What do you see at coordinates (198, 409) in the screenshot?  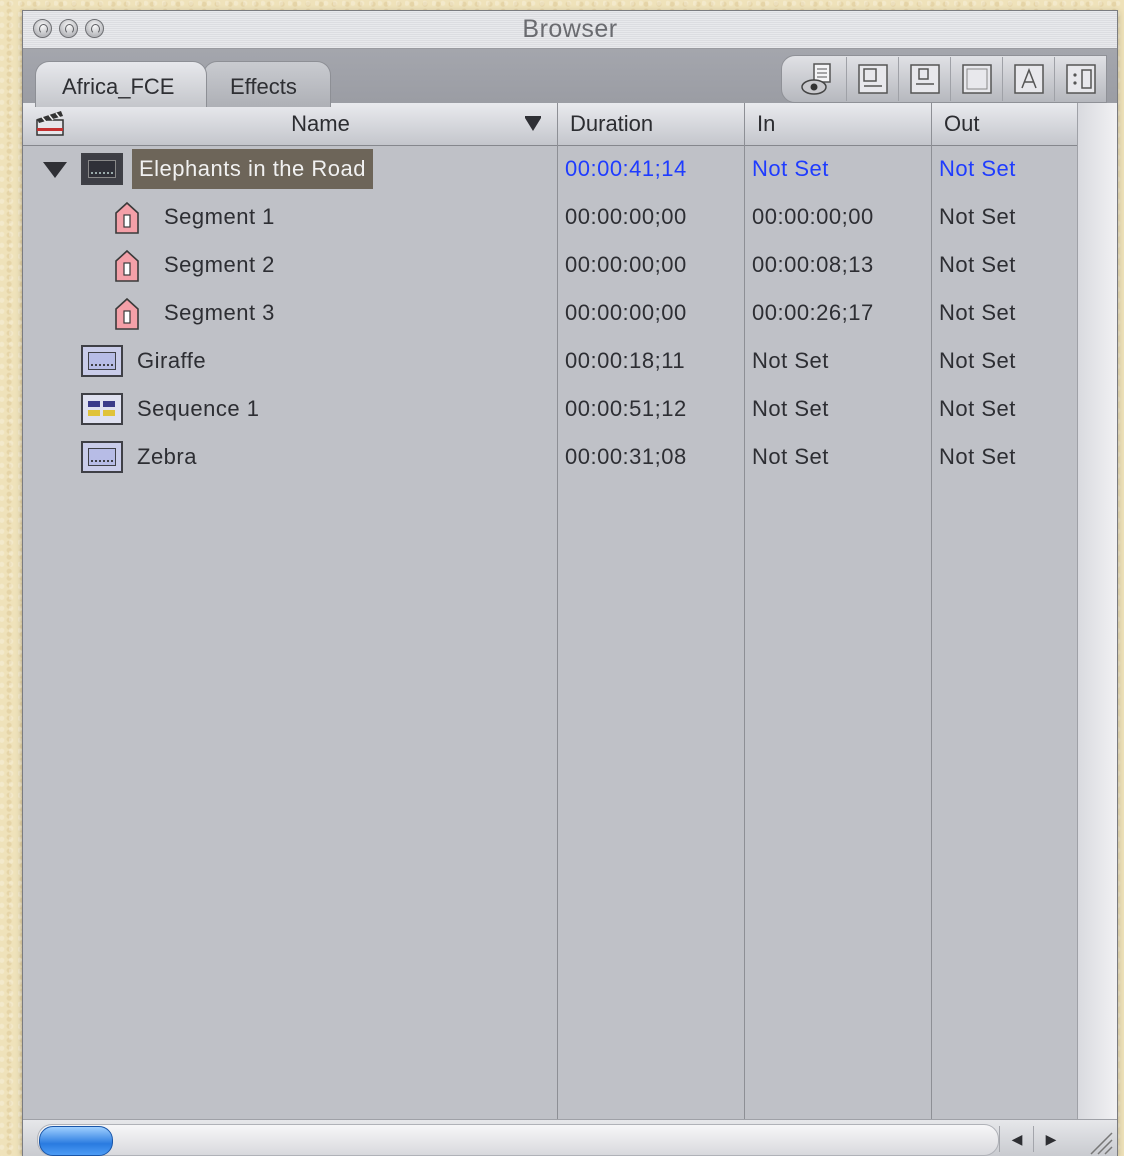 I see `item-name: Sequence 1` at bounding box center [198, 409].